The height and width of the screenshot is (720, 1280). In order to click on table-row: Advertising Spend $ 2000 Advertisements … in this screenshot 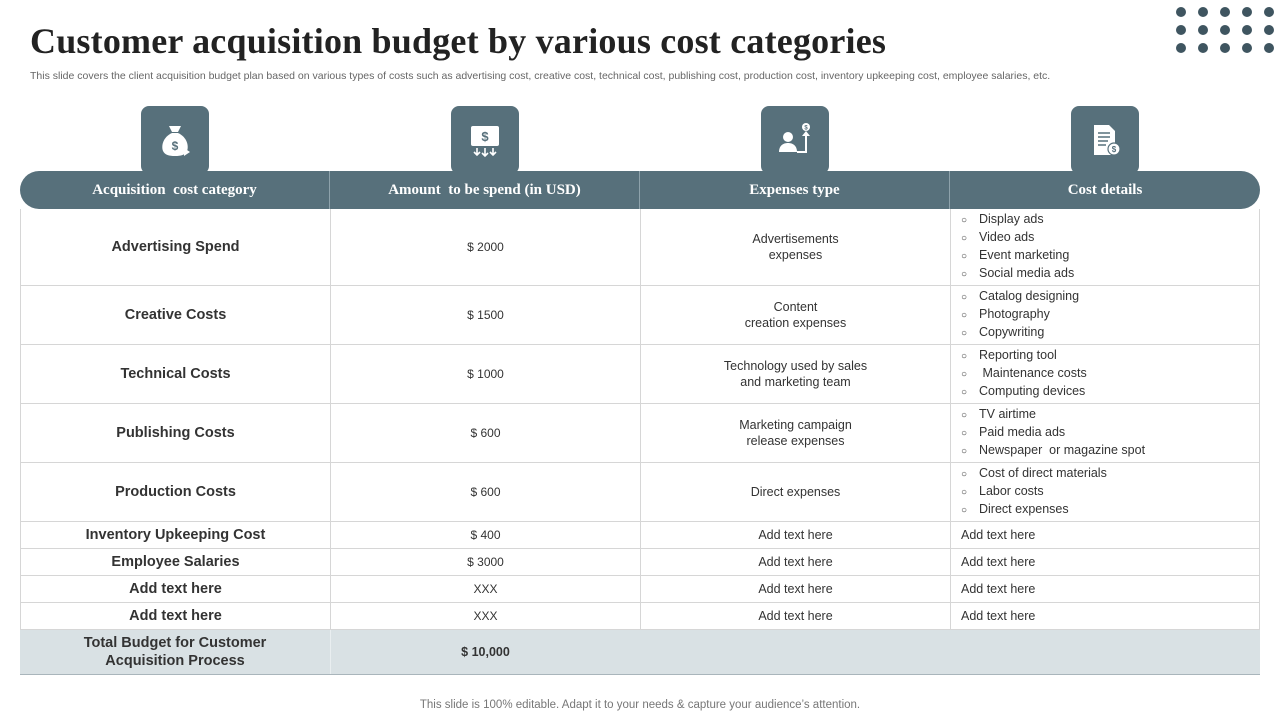, I will do `click(640, 247)`.